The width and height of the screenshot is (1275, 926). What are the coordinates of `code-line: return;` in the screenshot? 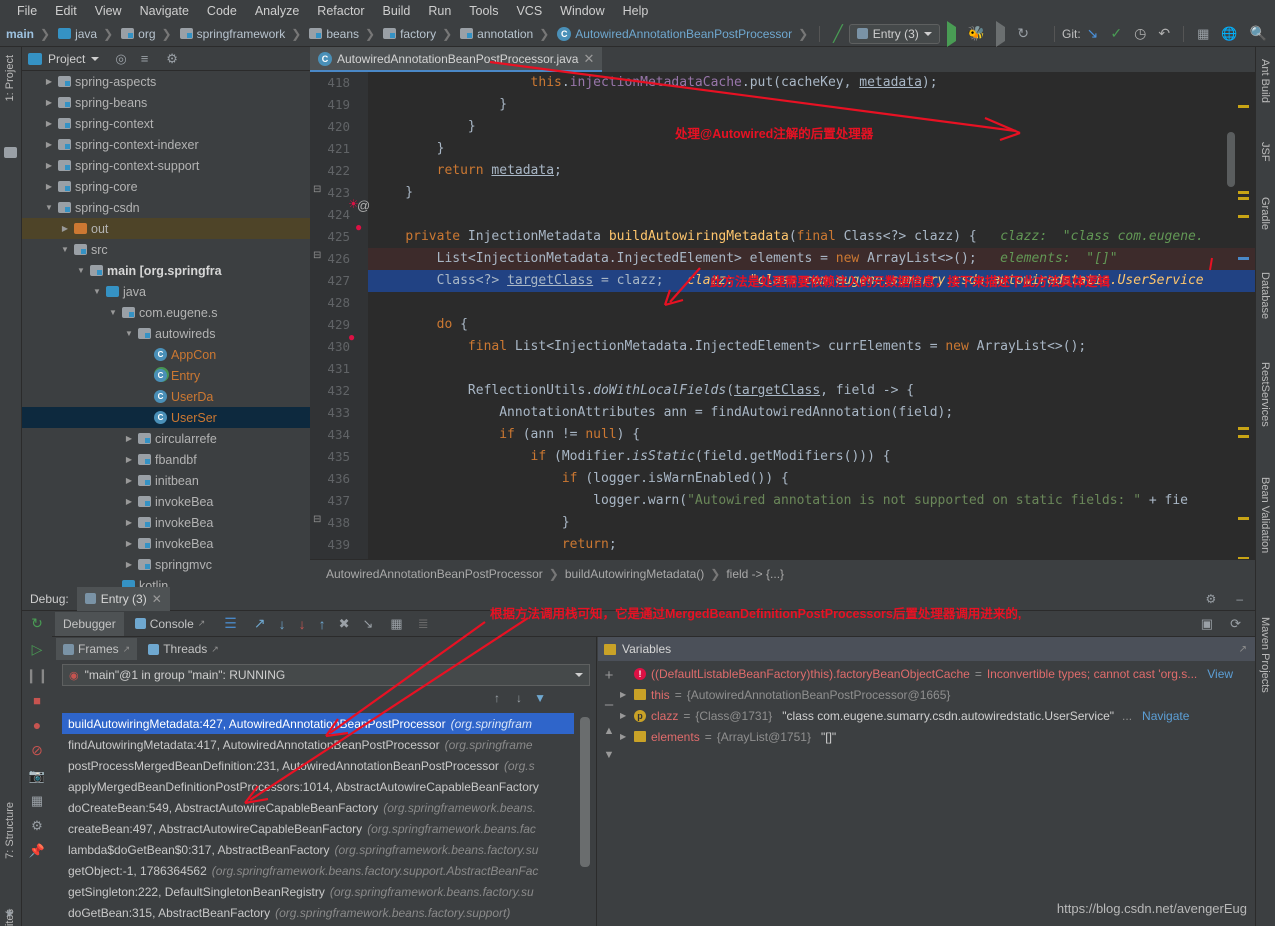 It's located at (811, 545).